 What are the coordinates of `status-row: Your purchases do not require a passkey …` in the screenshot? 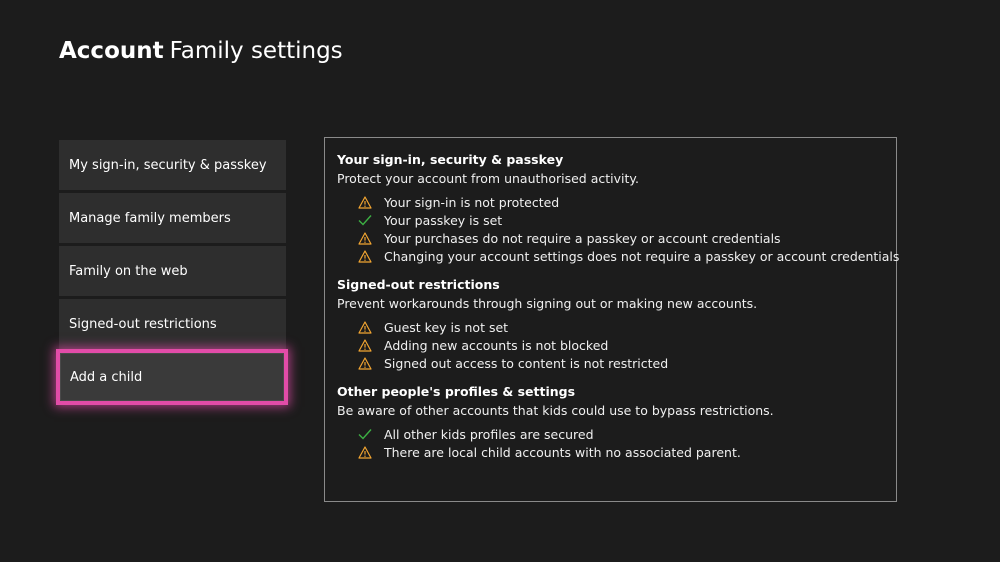 It's located at (569, 238).